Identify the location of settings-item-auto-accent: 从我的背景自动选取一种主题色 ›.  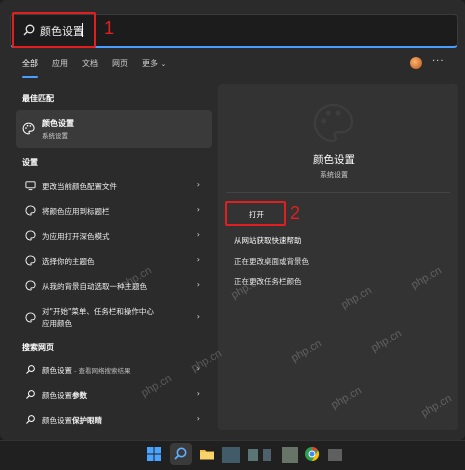
(114, 286).